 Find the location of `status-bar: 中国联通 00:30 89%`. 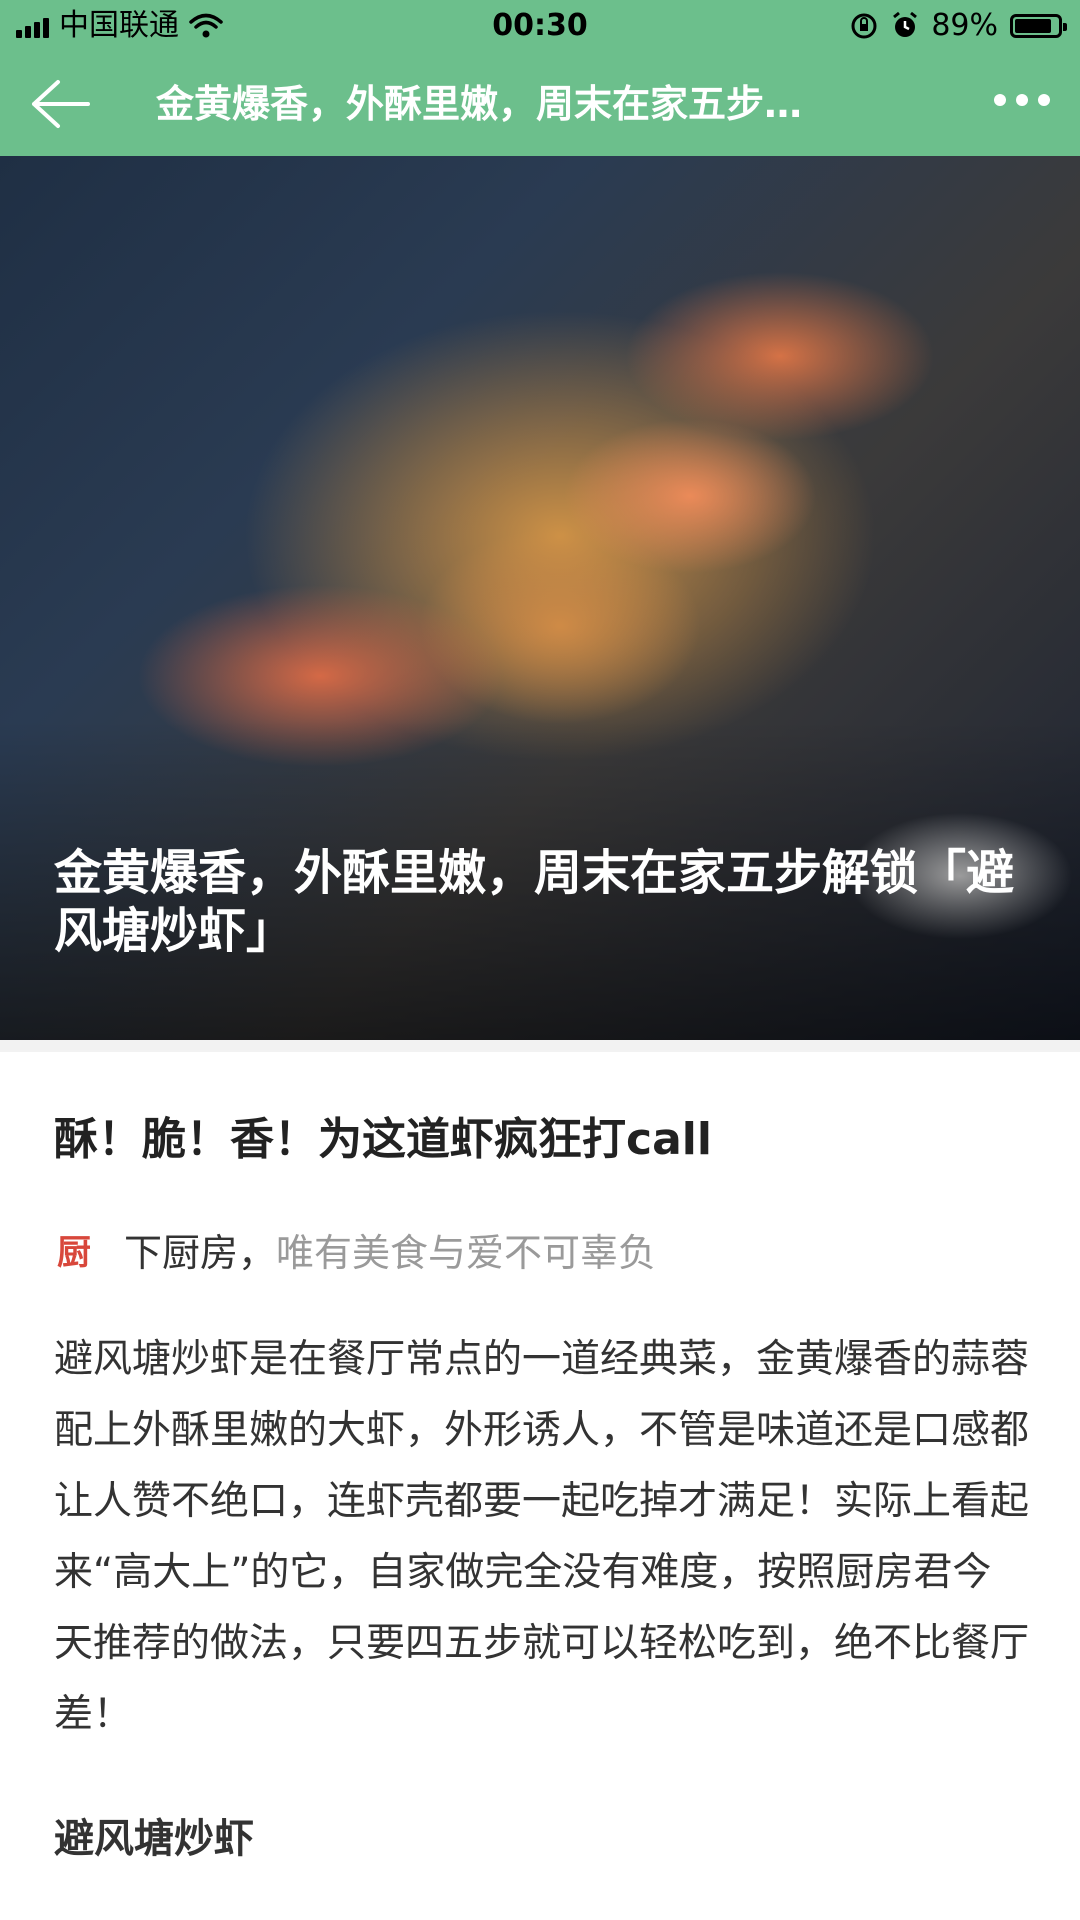

status-bar: 中国联通 00:30 89% is located at coordinates (540, 26).